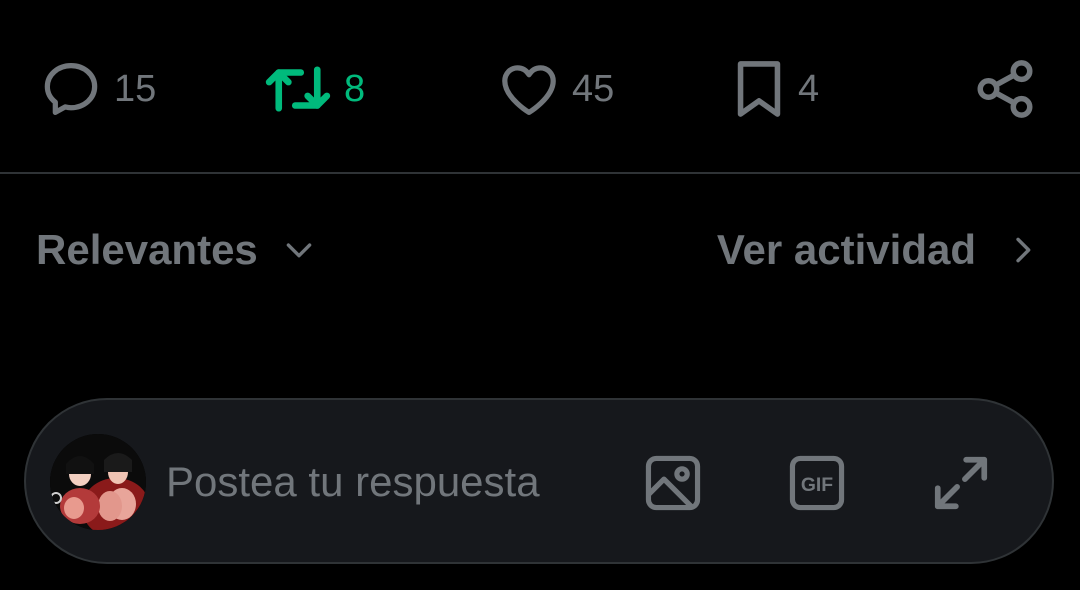  Describe the element at coordinates (540, 250) in the screenshot. I see `replies-header: Relevantes Ver actividad` at that location.